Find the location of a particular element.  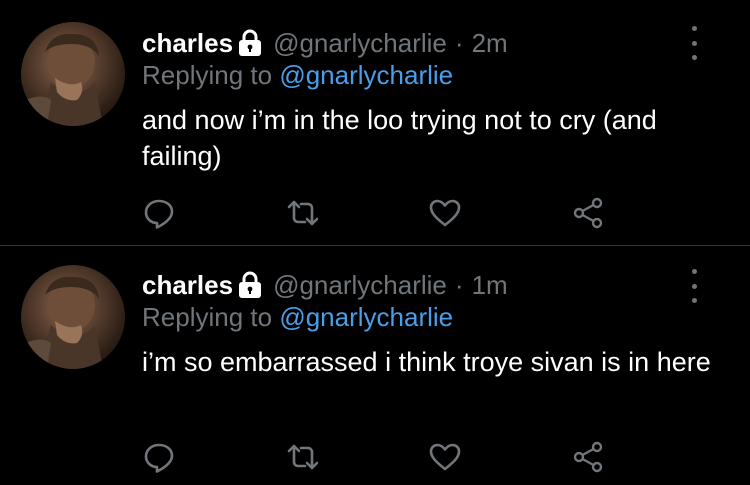

divider is located at coordinates (375, 245).